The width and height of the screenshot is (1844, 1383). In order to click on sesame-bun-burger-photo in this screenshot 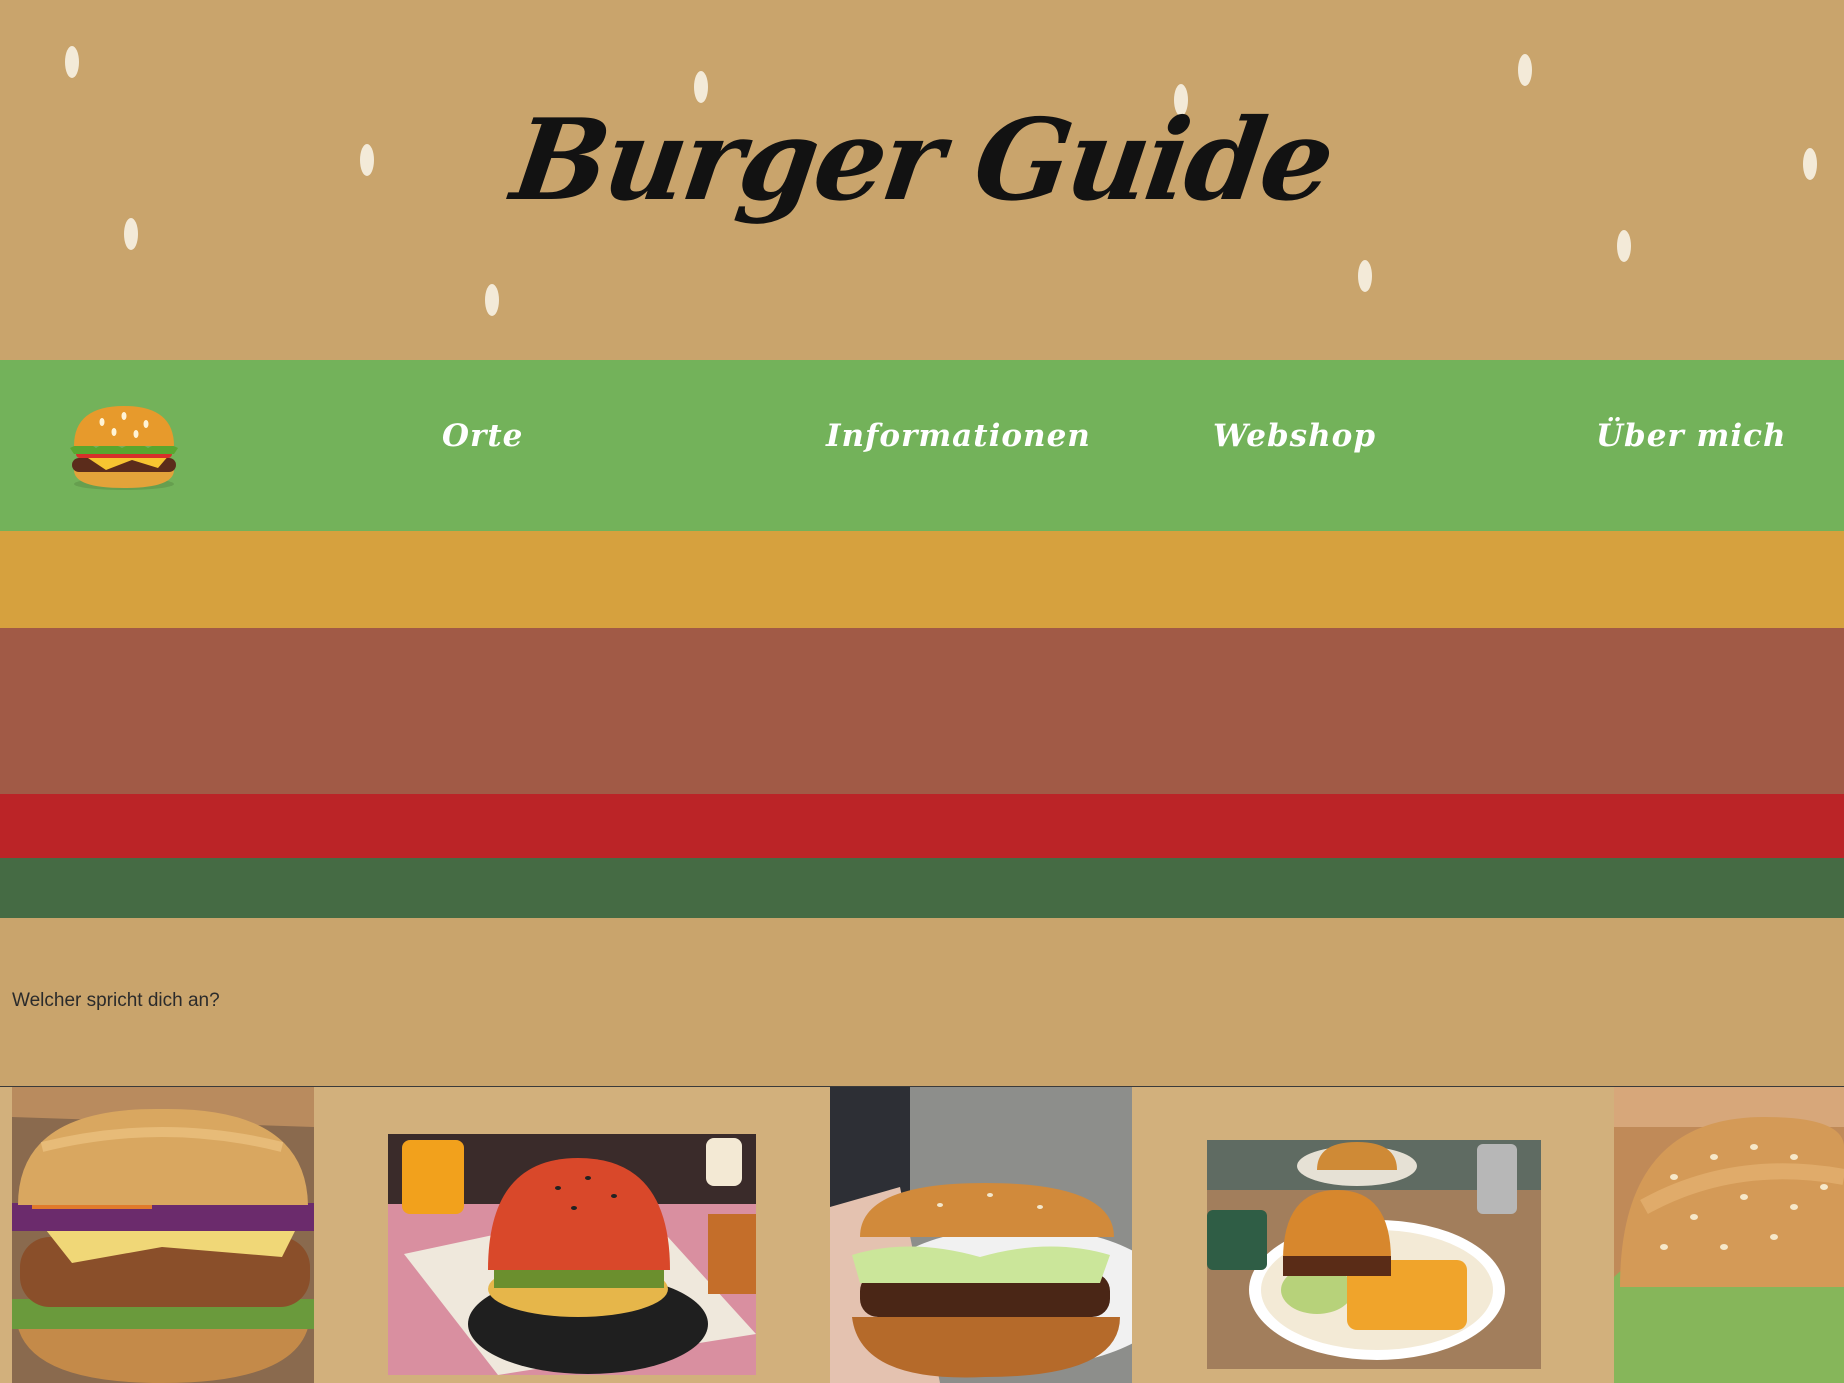, I will do `click(1729, 1235)`.